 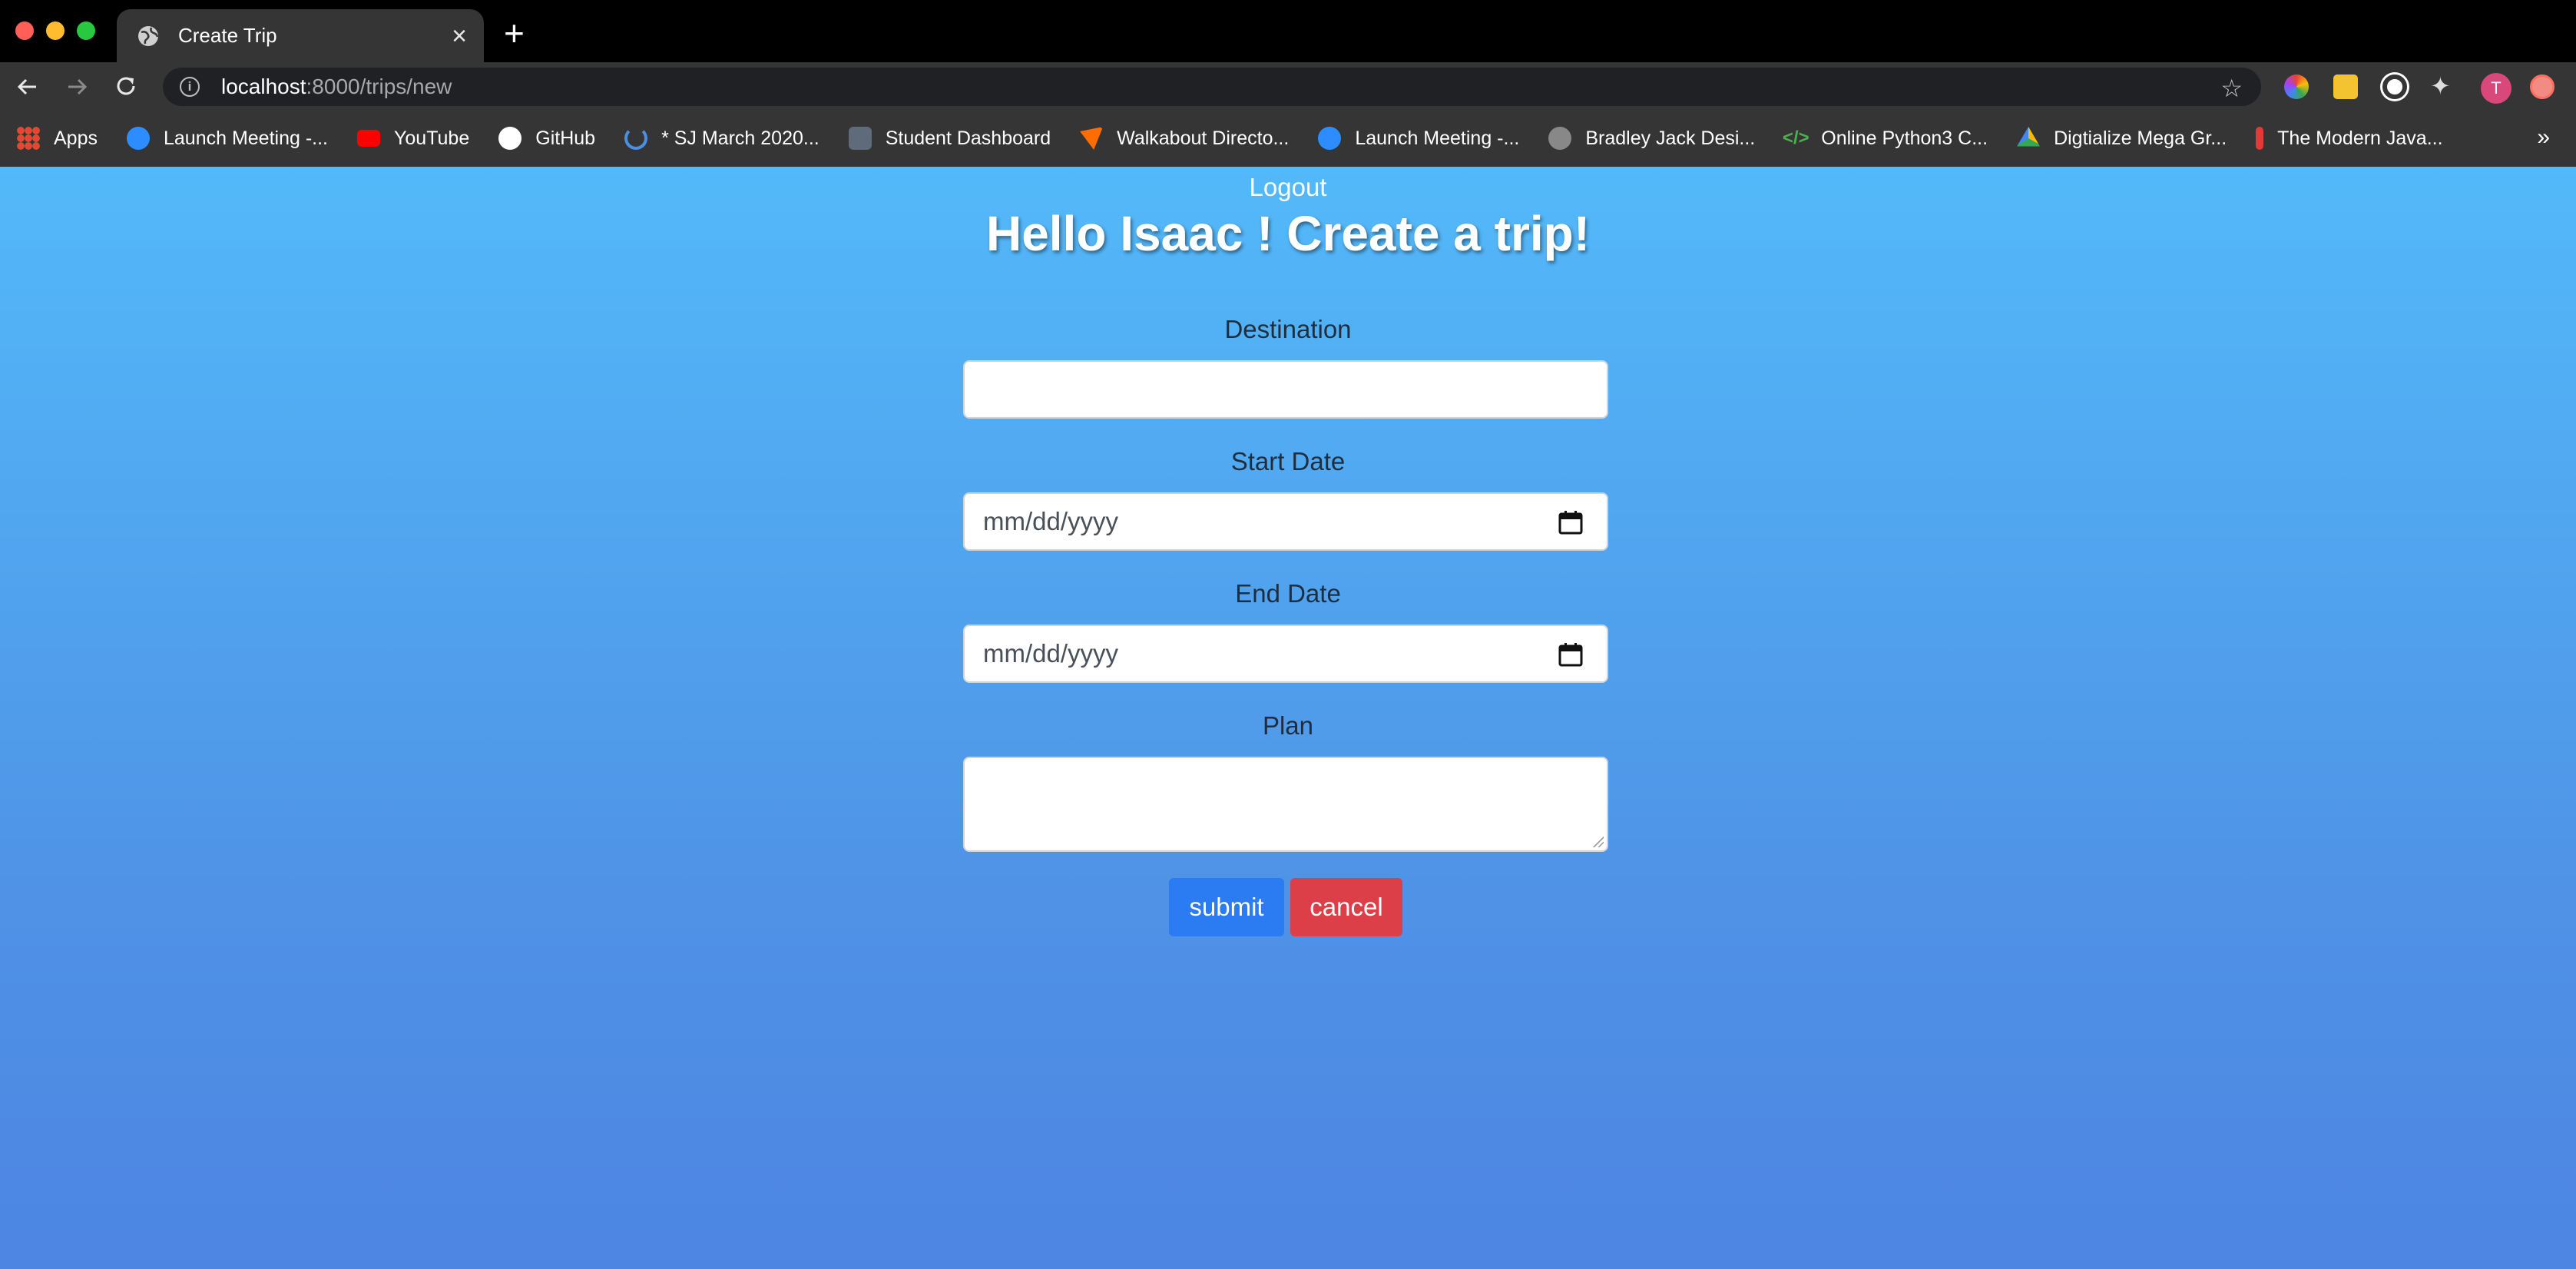 What do you see at coordinates (2296, 87) in the screenshot?
I see `color-wheel-extension-icon` at bounding box center [2296, 87].